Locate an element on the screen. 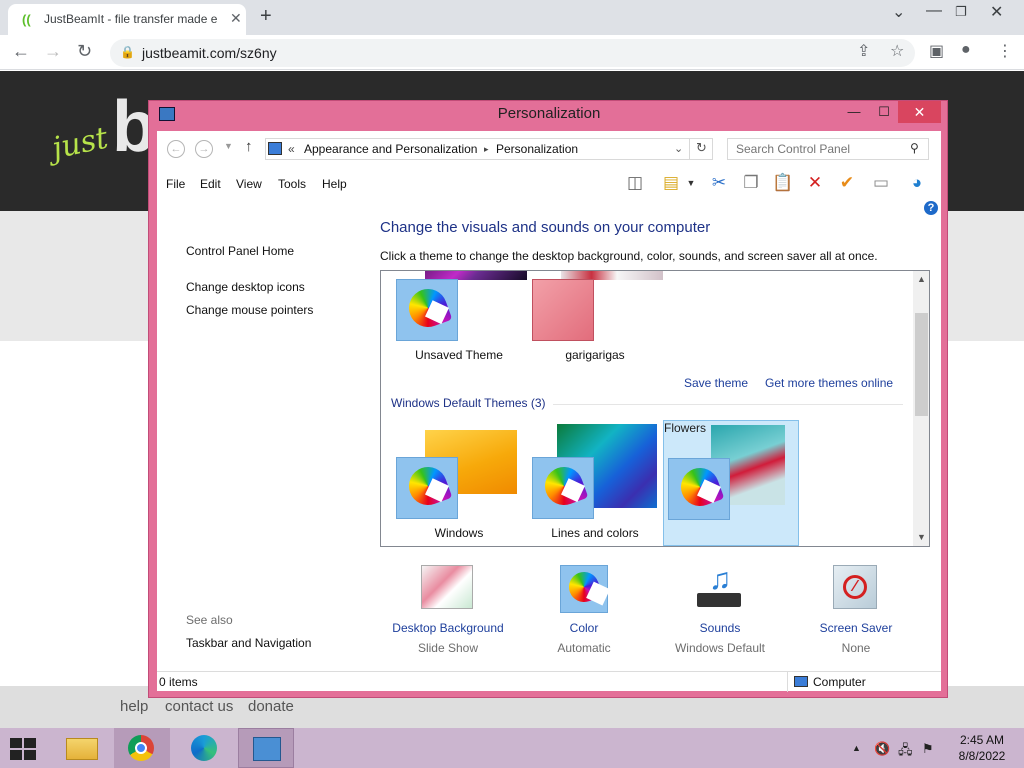 This screenshot has width=1024, height=768. footer-donate-link: donate is located at coordinates (271, 706).